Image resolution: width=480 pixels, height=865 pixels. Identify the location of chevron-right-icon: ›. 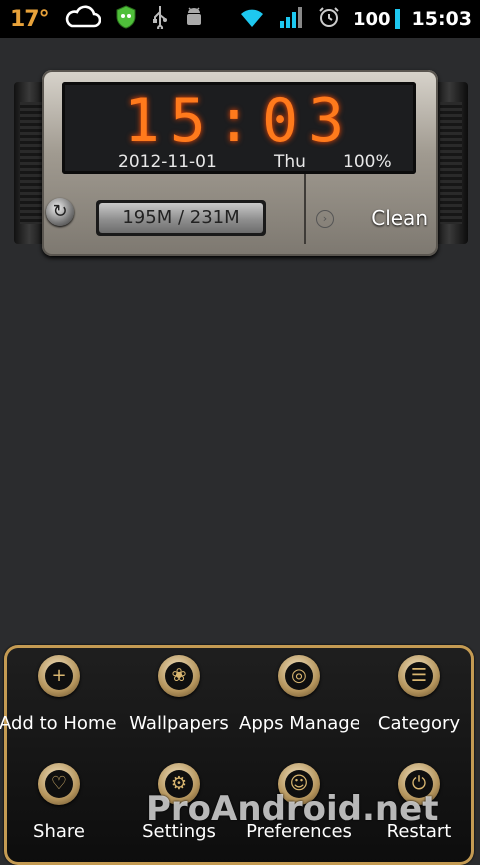
(325, 219).